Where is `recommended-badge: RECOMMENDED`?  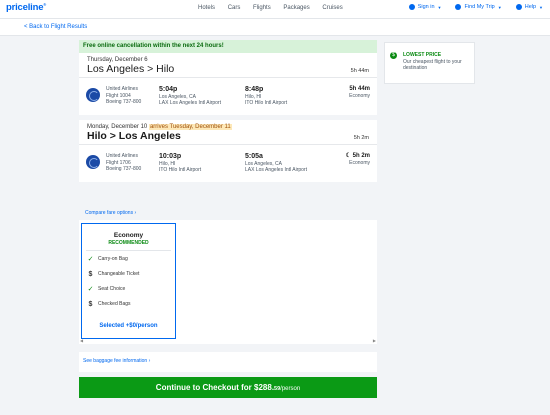 recommended-badge: RECOMMENDED is located at coordinates (128, 243).